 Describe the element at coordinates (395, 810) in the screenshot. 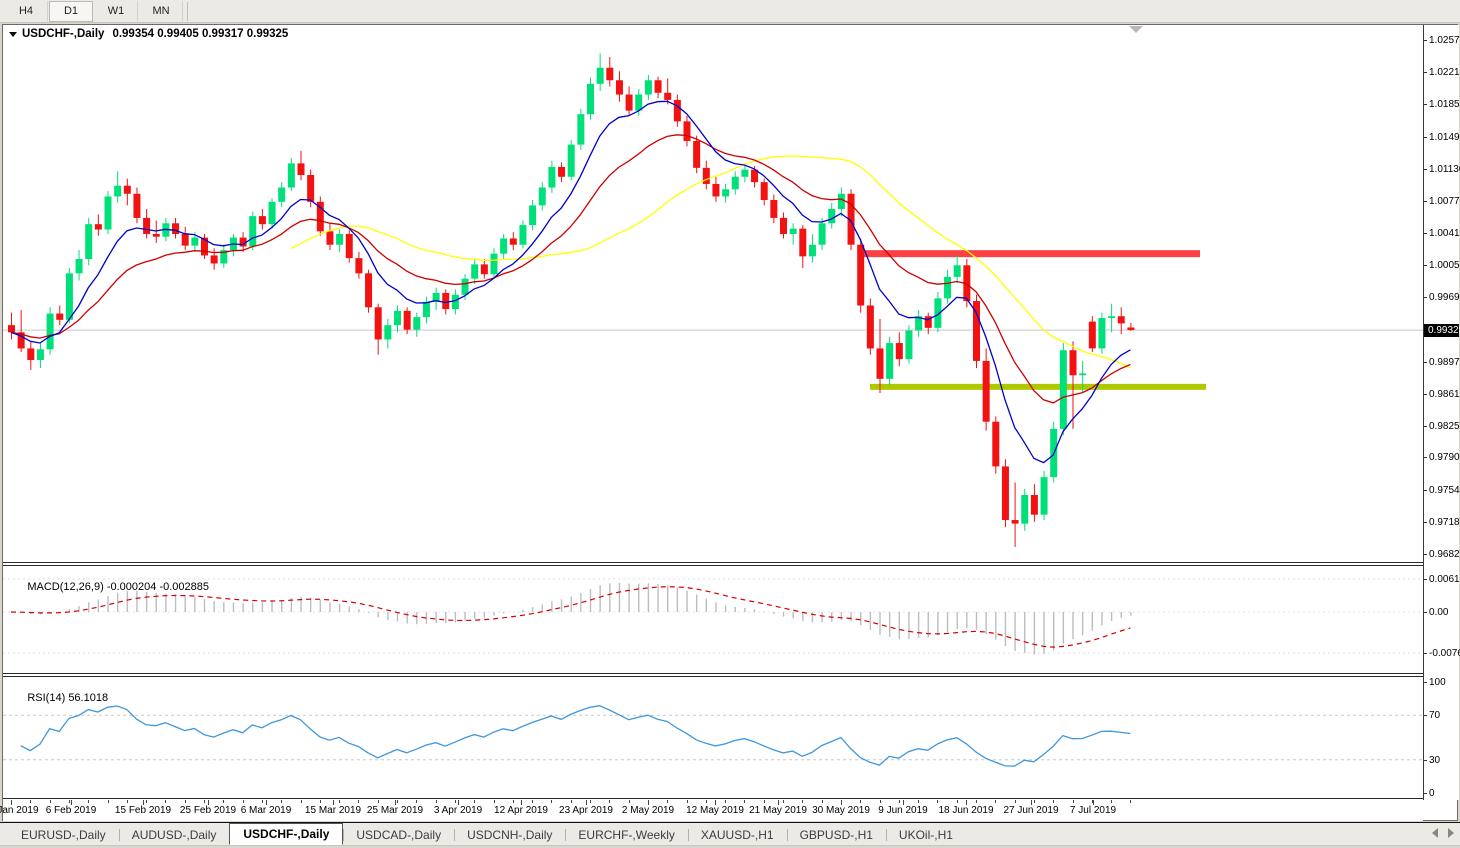

I see `time-tick-label: 25 Mar 2019` at that location.